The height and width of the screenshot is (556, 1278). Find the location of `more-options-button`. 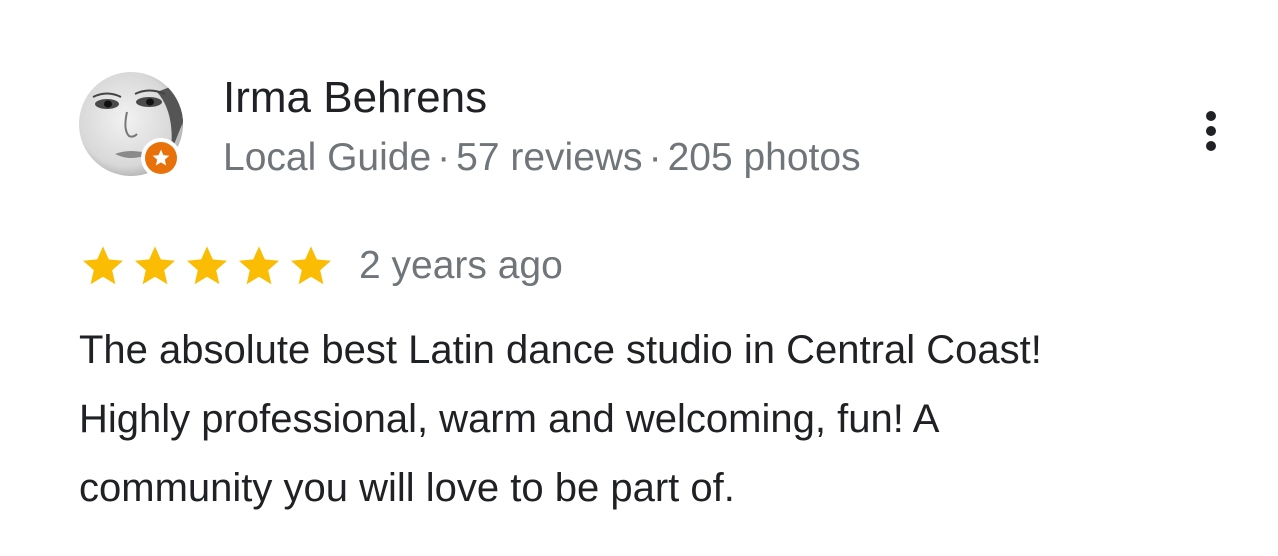

more-options-button is located at coordinates (1211, 131).